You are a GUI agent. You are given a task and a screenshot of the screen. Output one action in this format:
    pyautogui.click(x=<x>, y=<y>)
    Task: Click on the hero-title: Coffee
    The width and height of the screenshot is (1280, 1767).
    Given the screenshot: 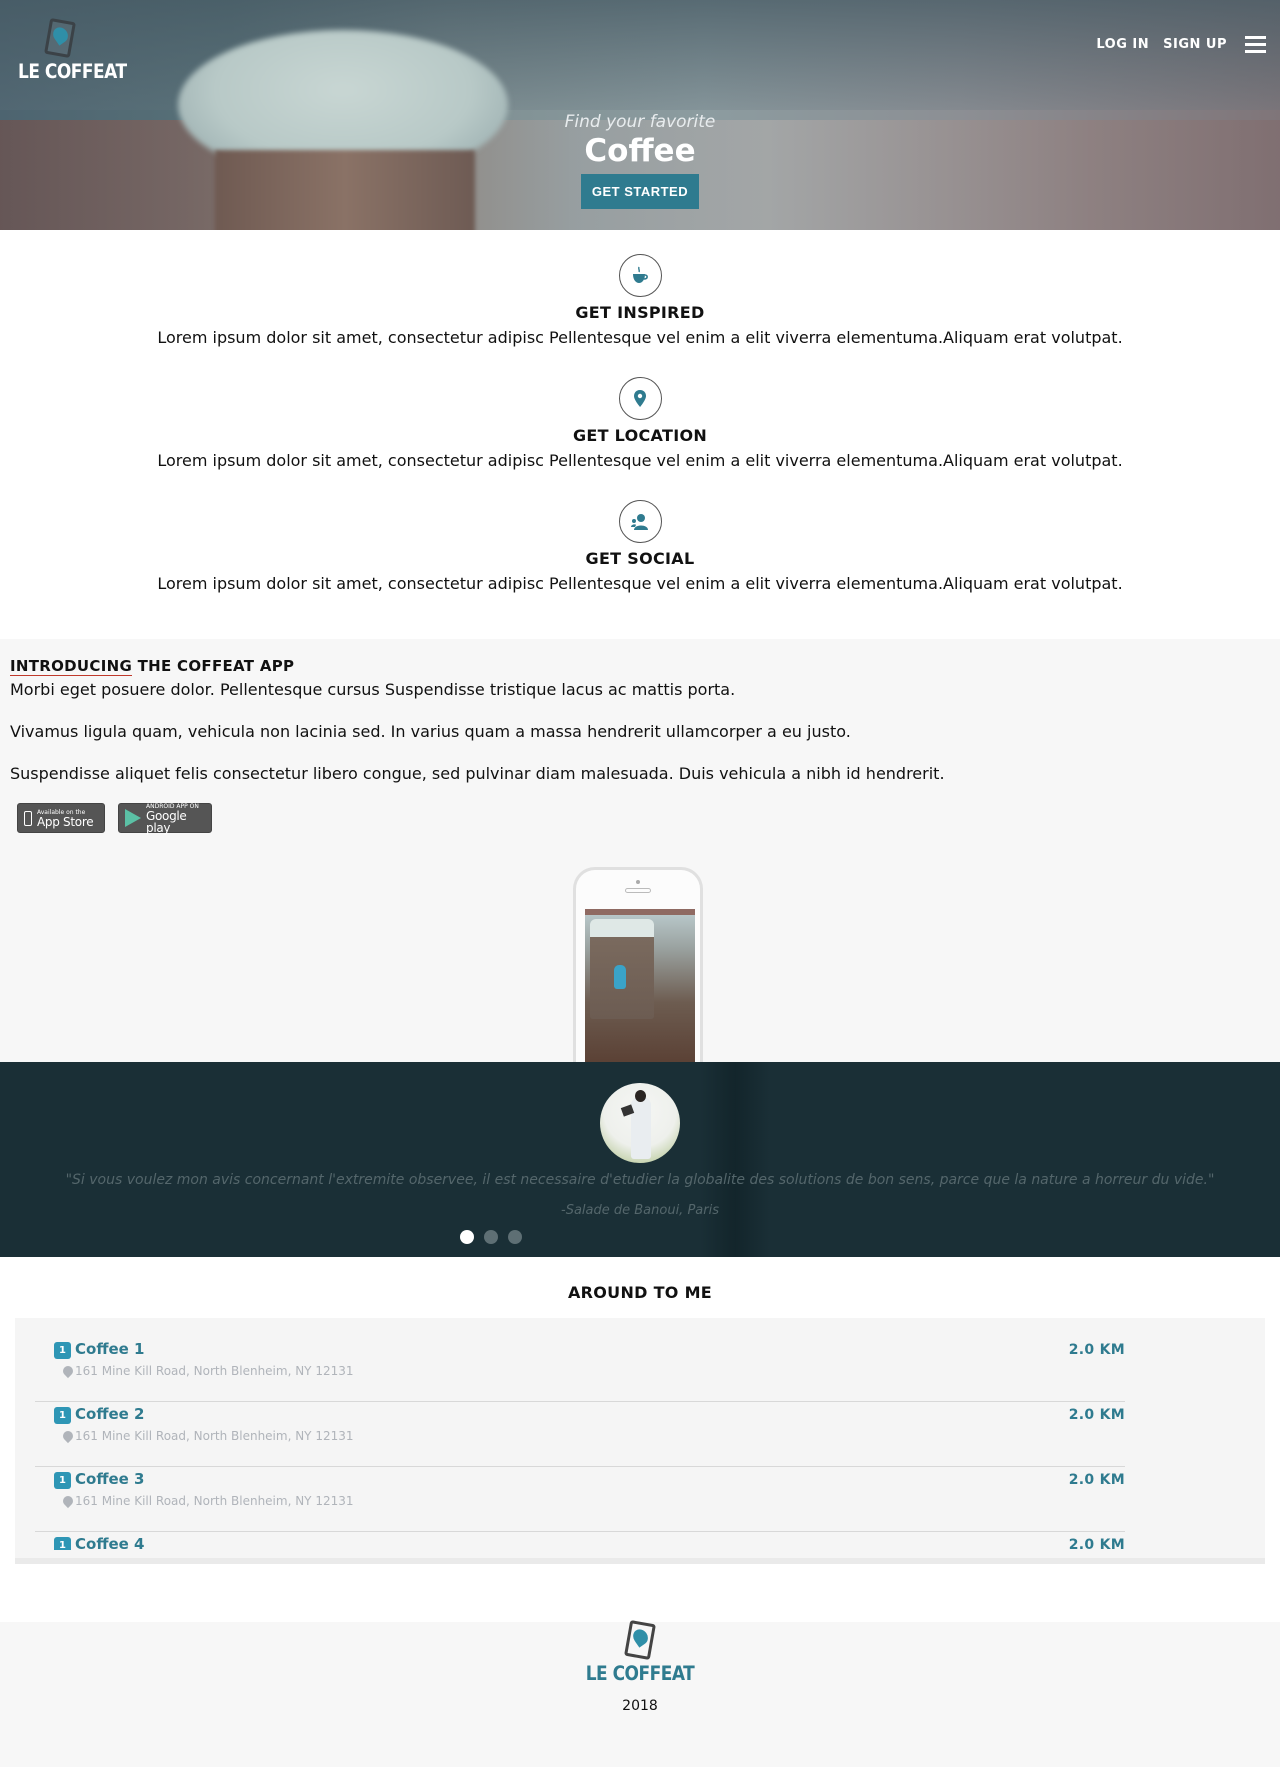 What is the action you would take?
    pyautogui.click(x=640, y=151)
    